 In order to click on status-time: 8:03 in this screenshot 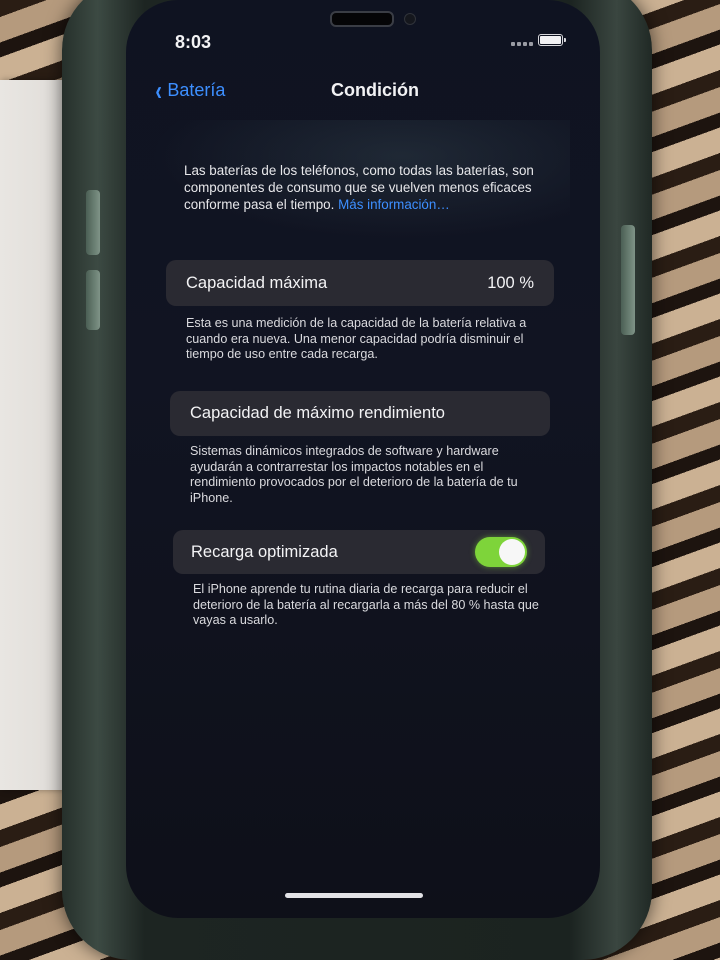, I will do `click(193, 42)`.